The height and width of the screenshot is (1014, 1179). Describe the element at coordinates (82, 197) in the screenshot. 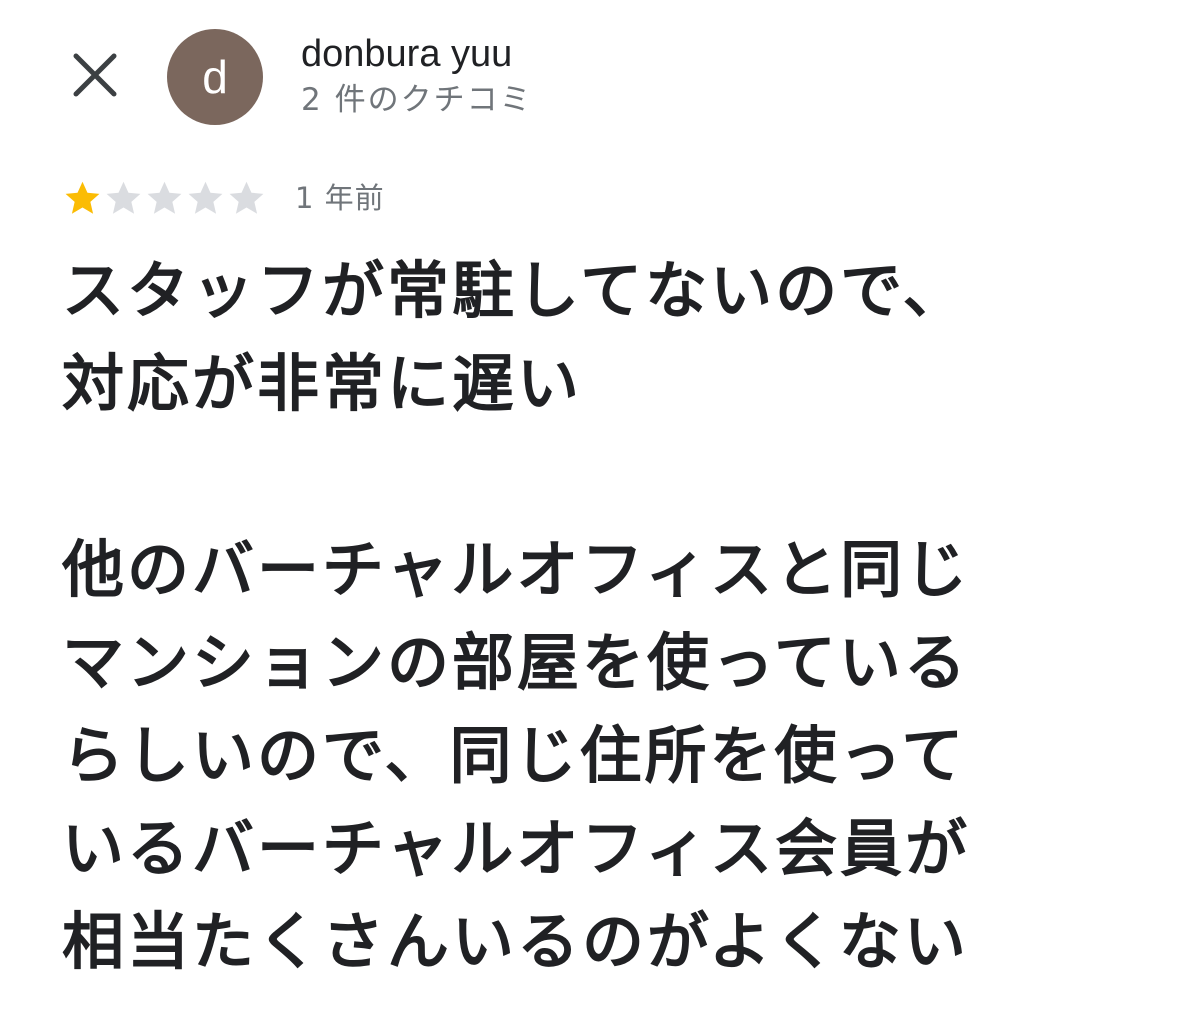

I see `star-filled-icon` at that location.